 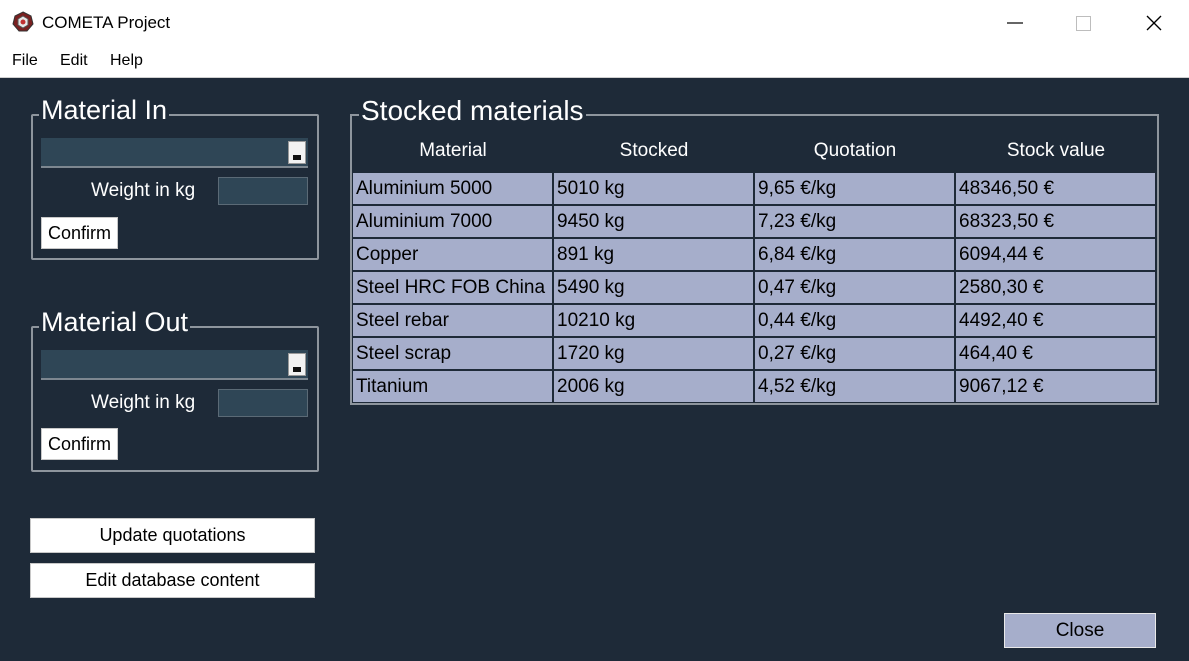 What do you see at coordinates (653, 287) in the screenshot?
I see `table-cell-stocked: 5490 kg` at bounding box center [653, 287].